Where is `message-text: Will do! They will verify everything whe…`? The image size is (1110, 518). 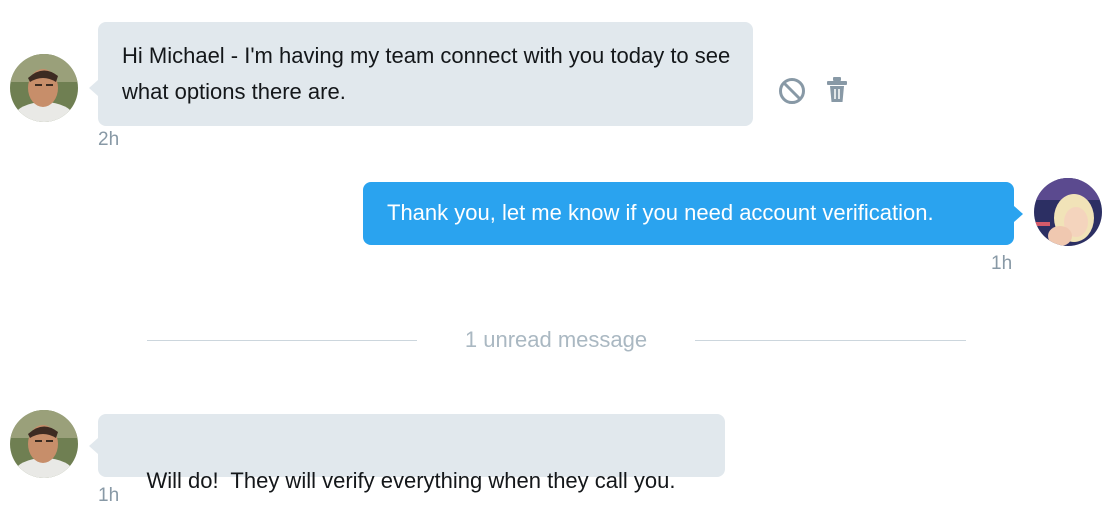 message-text: Will do! They will verify everything whe… is located at coordinates (411, 480).